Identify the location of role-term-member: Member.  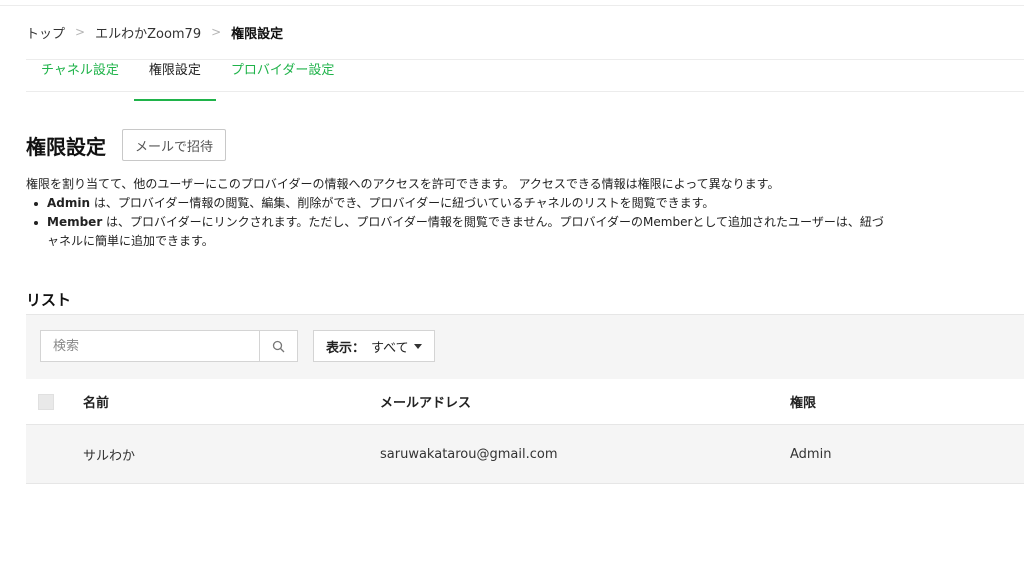
(75, 222).